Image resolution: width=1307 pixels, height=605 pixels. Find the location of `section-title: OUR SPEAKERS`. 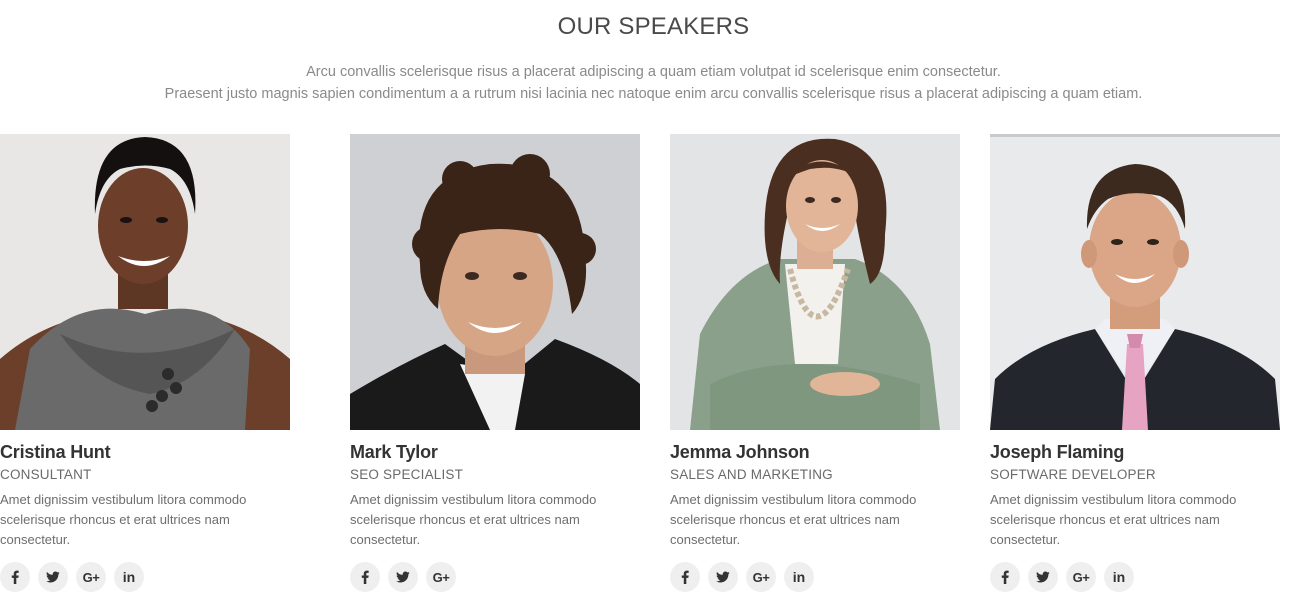

section-title: OUR SPEAKERS is located at coordinates (653, 26).